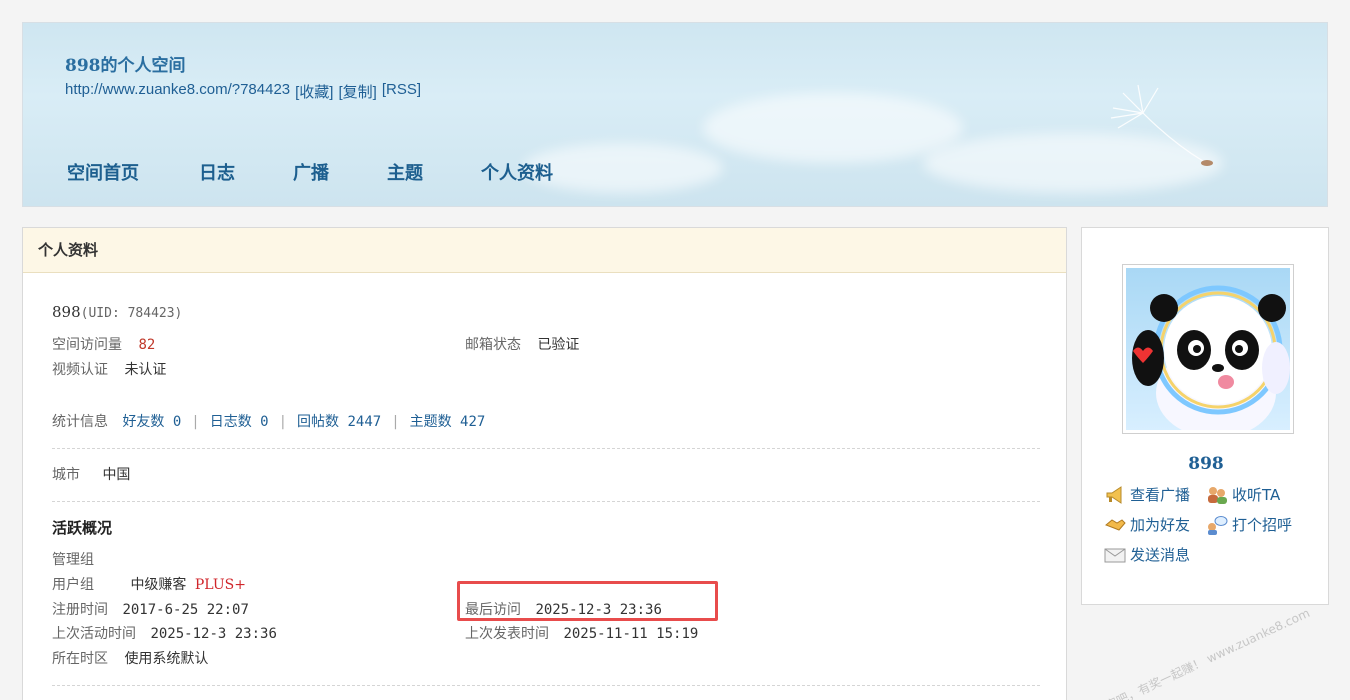  I want to click on user-name: 898, so click(66, 312).